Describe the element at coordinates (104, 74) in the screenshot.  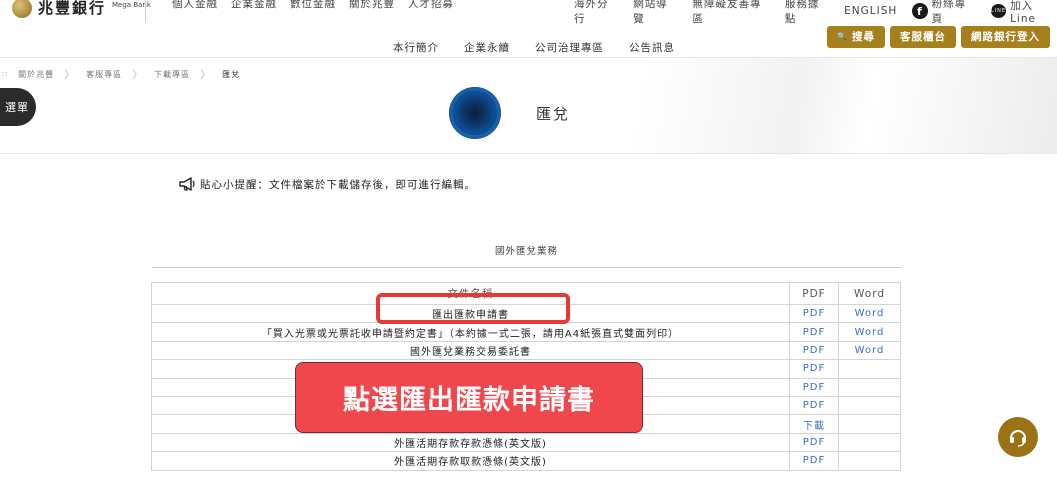
I see `breadcrumb-item: 客服專區` at that location.